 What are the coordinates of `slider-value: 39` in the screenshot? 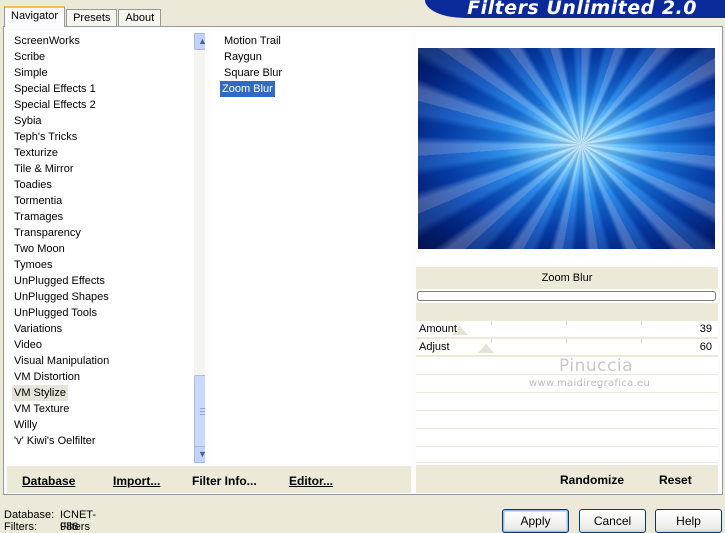 It's located at (705, 329).